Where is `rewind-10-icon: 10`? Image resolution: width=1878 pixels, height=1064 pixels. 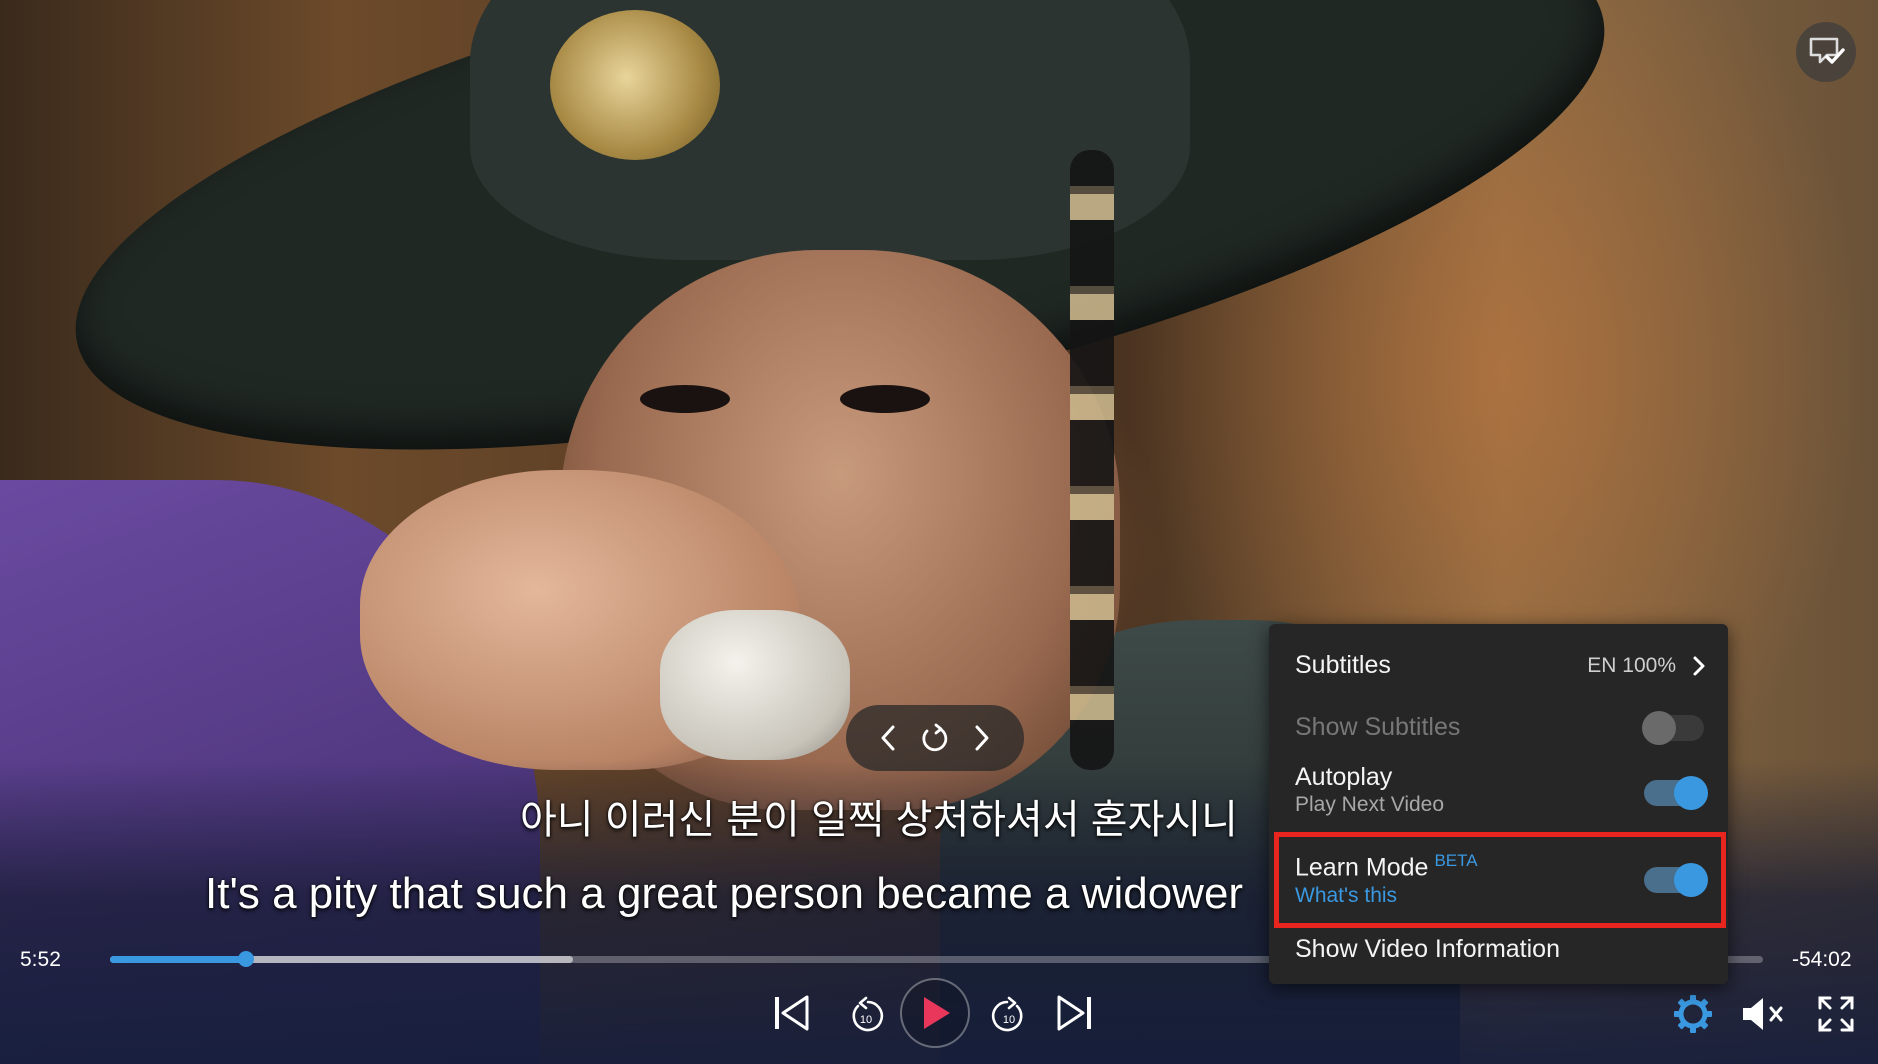 rewind-10-icon: 10 is located at coordinates (866, 1016).